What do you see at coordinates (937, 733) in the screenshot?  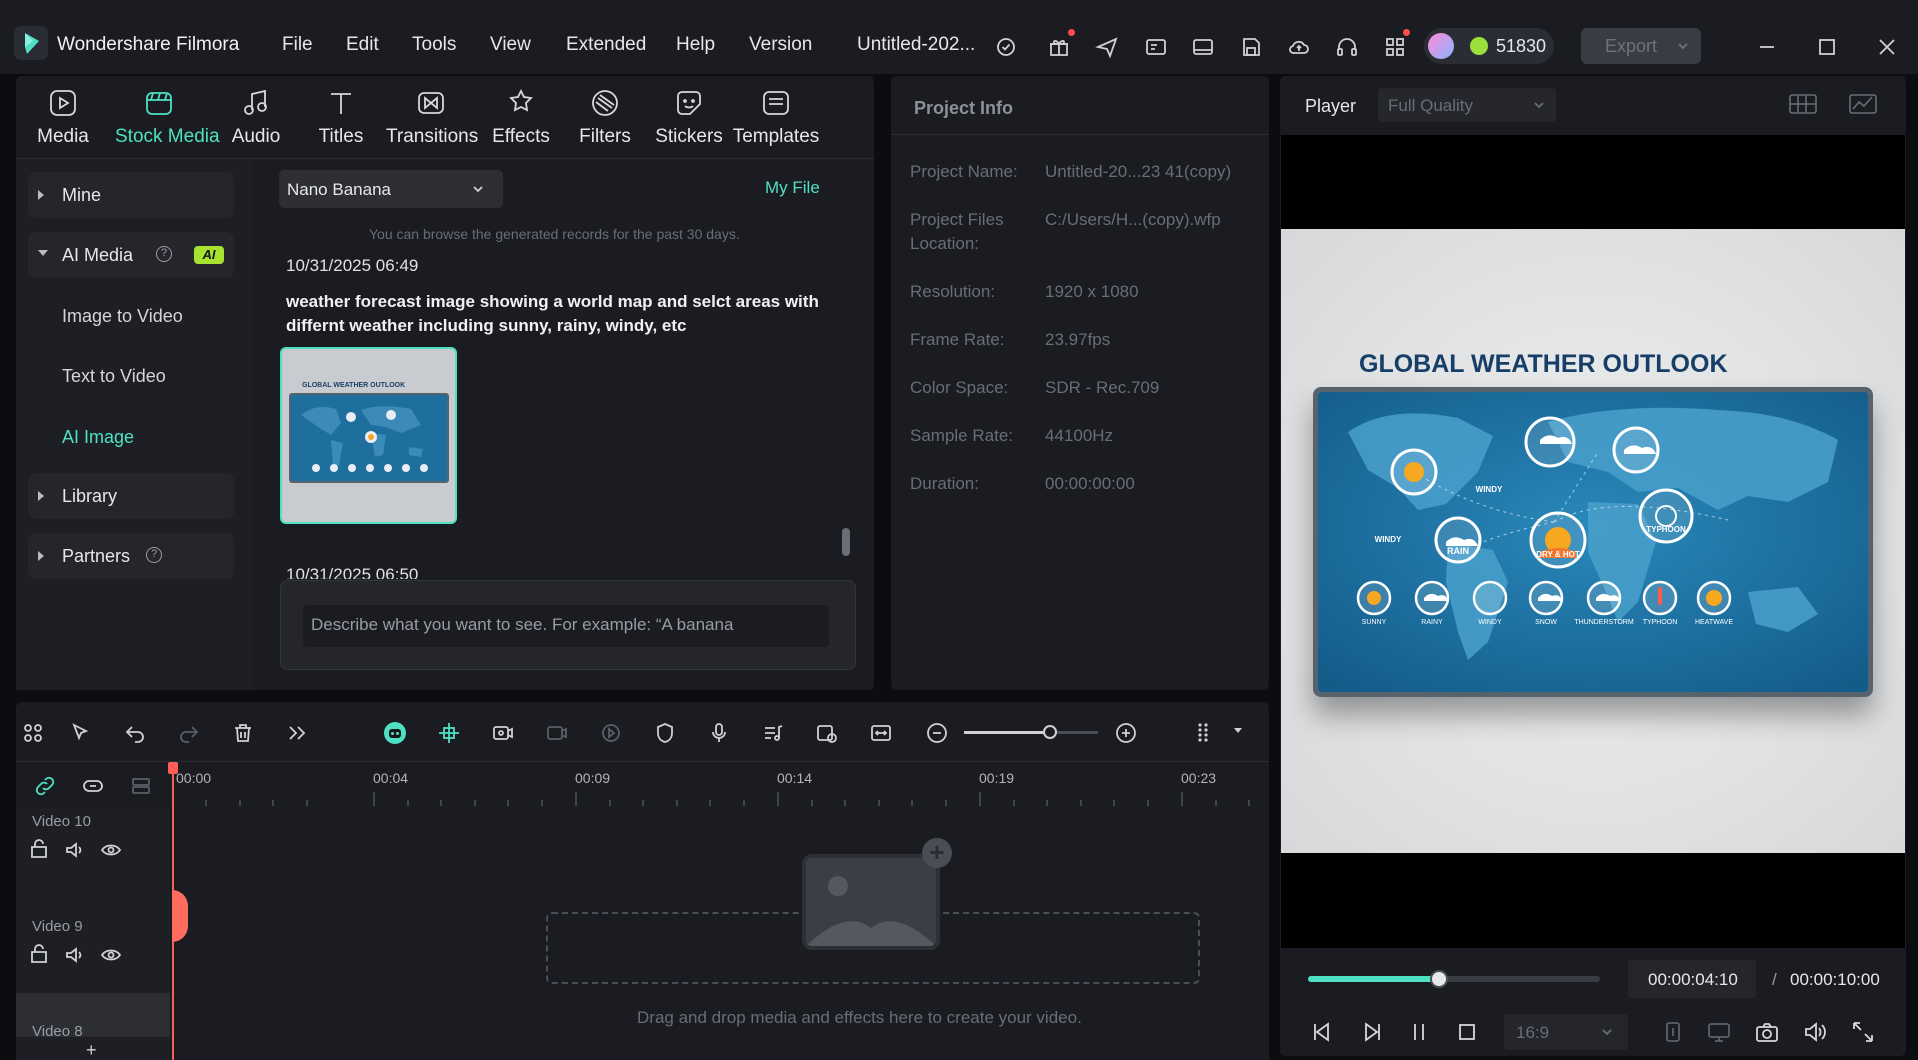 I see `zoom-out-icon` at bounding box center [937, 733].